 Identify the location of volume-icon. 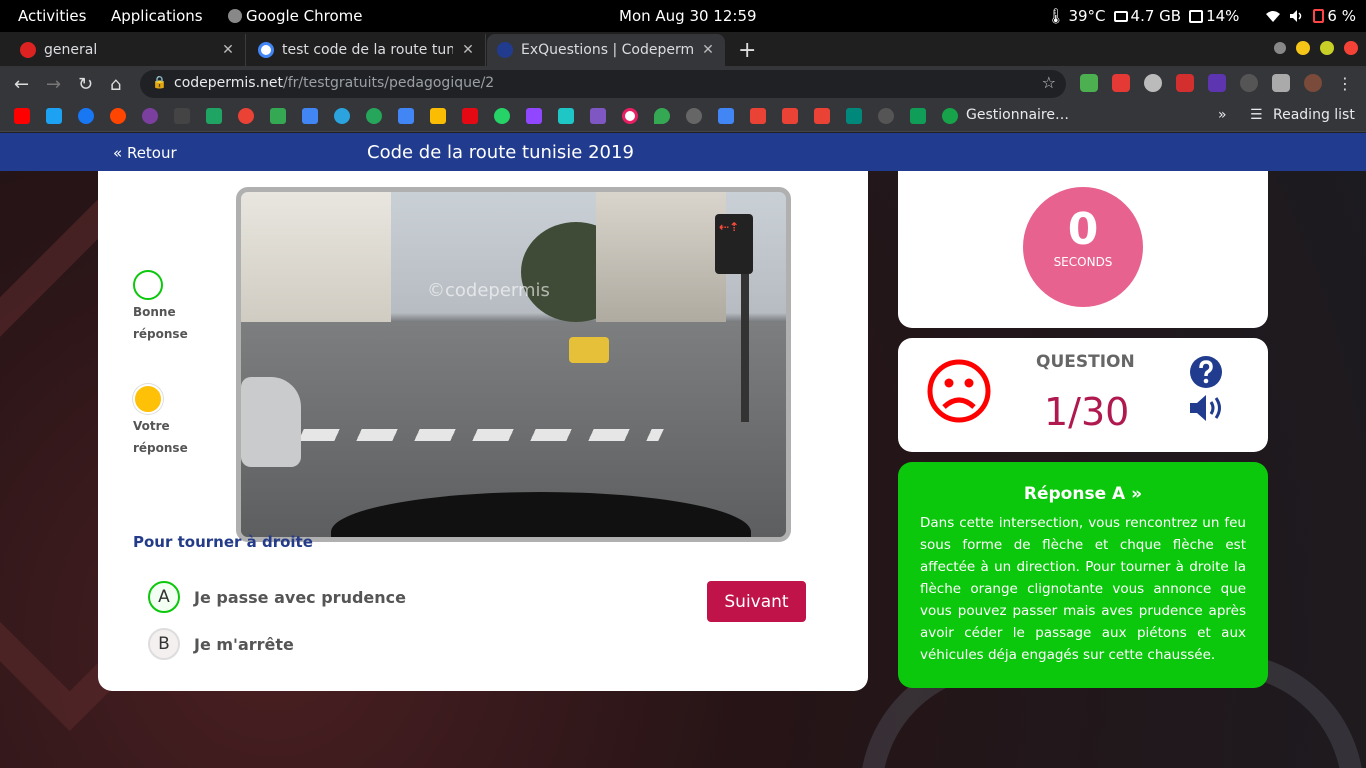
(1297, 16).